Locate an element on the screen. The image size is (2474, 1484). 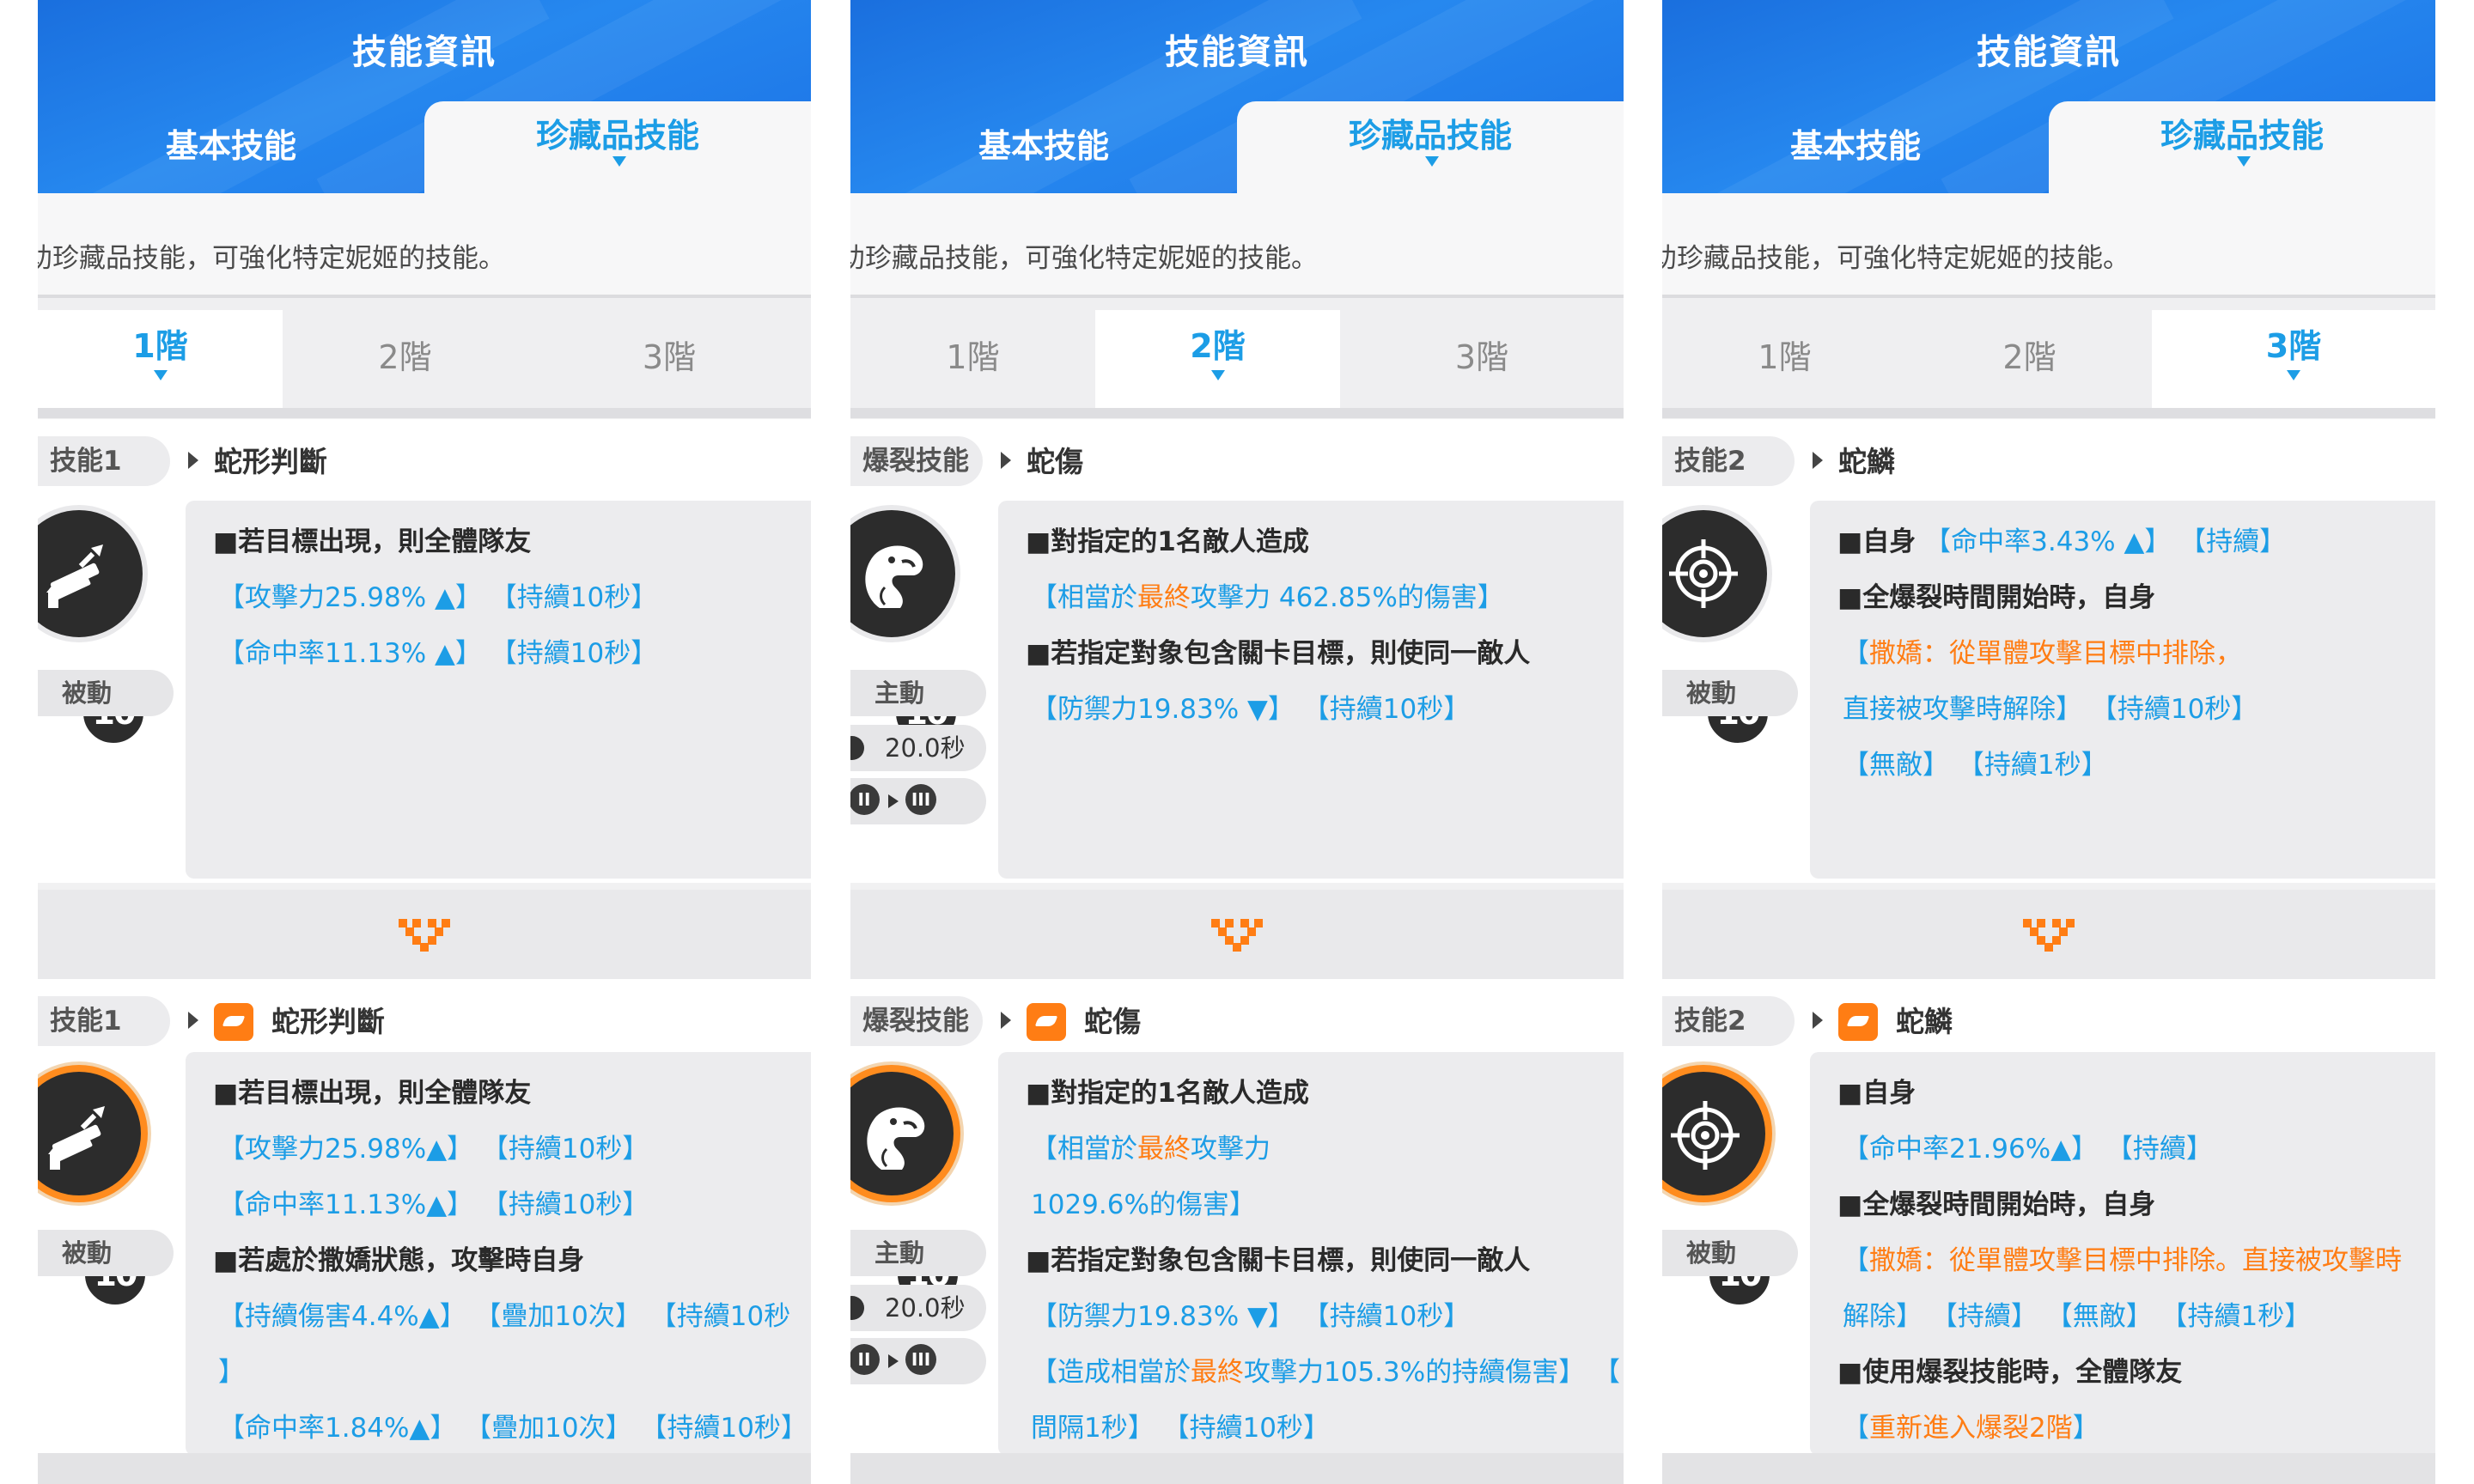
effect-line: ■若指定對象包含關卡目標，則使同一敵人 is located at coordinates (1278, 1261).